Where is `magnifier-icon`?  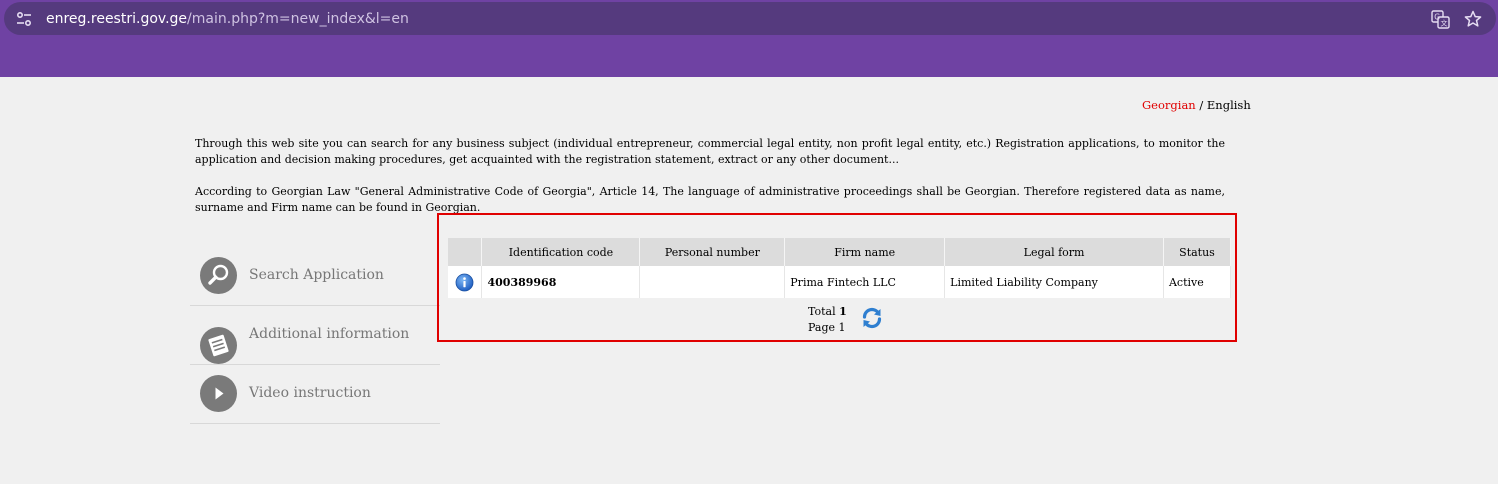
magnifier-icon is located at coordinates (218, 275).